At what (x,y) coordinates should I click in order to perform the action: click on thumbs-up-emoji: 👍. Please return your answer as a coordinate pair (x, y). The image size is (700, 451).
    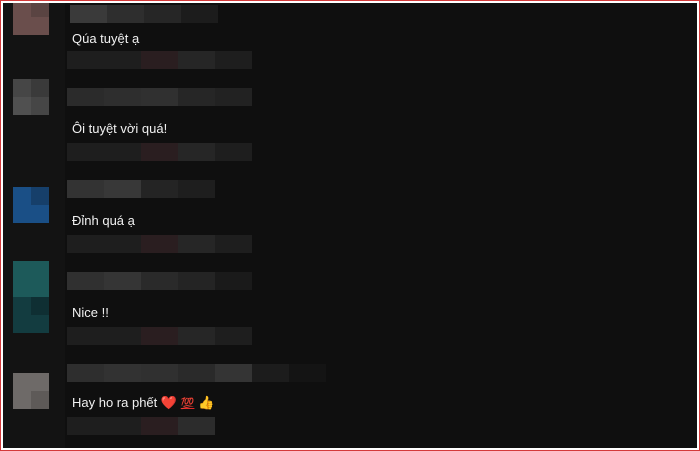
    Looking at the image, I should click on (206, 403).